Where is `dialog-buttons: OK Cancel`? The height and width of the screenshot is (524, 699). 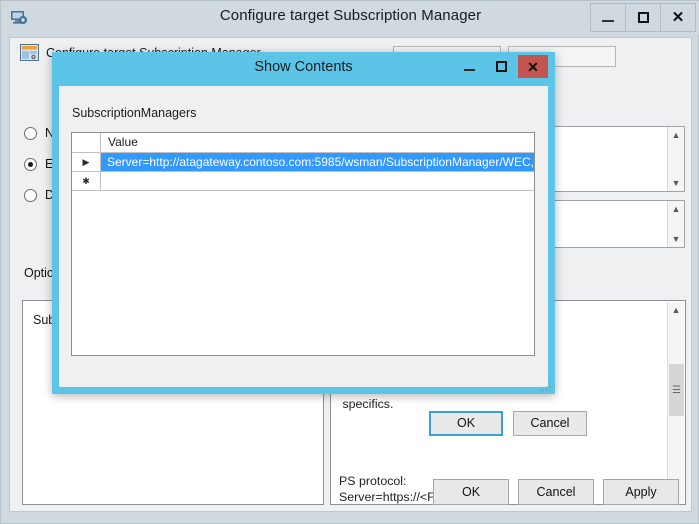
dialog-buttons: OK Cancel is located at coordinates (508, 423).